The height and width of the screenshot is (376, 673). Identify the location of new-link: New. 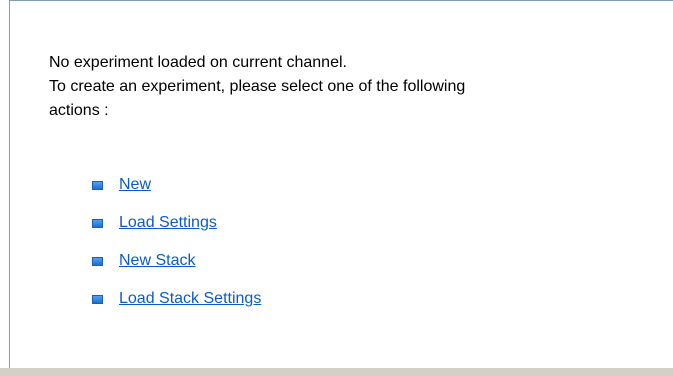
(135, 185).